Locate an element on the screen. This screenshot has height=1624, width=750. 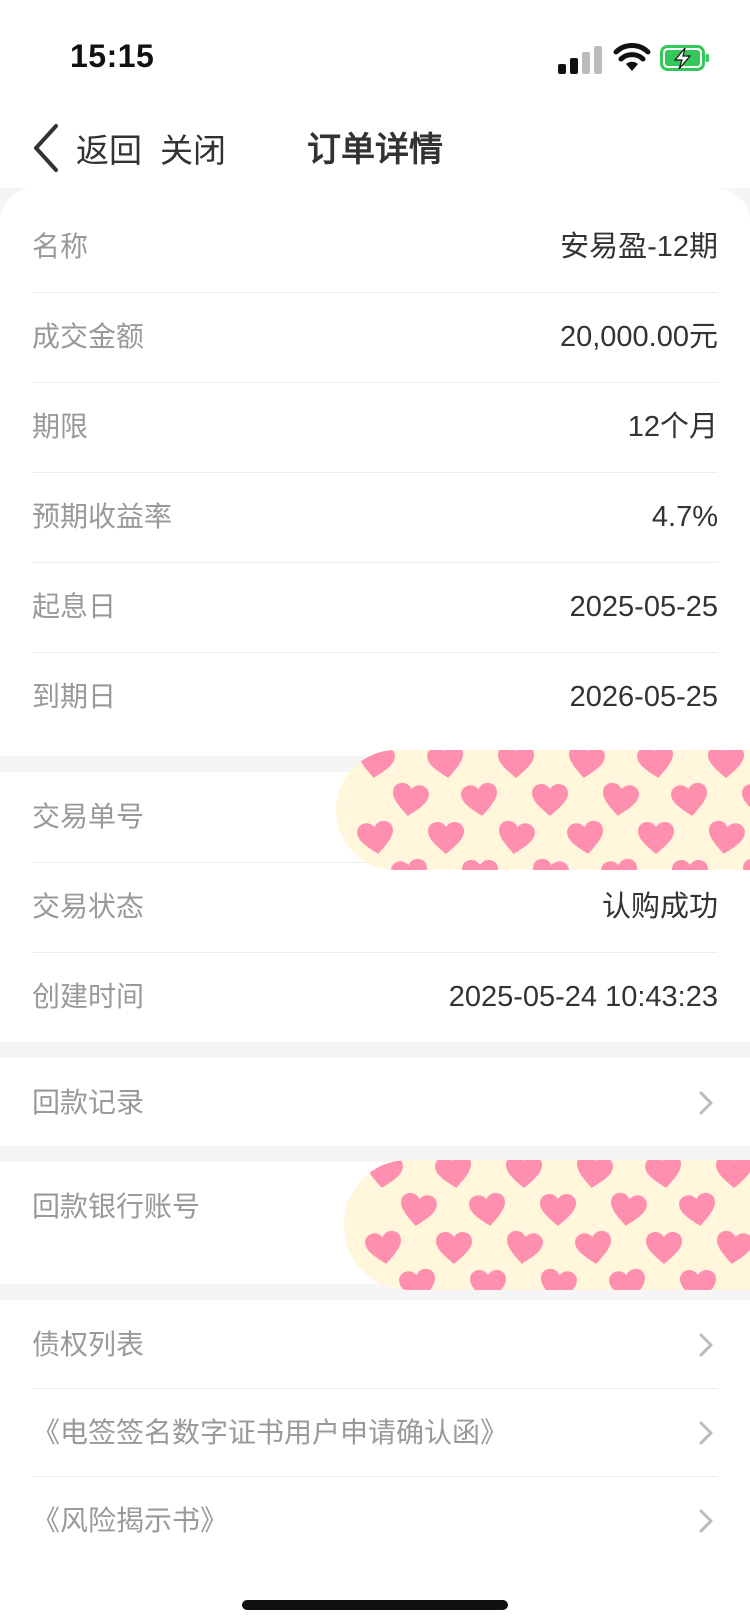
page-title: 订单详情 is located at coordinates (375, 150).